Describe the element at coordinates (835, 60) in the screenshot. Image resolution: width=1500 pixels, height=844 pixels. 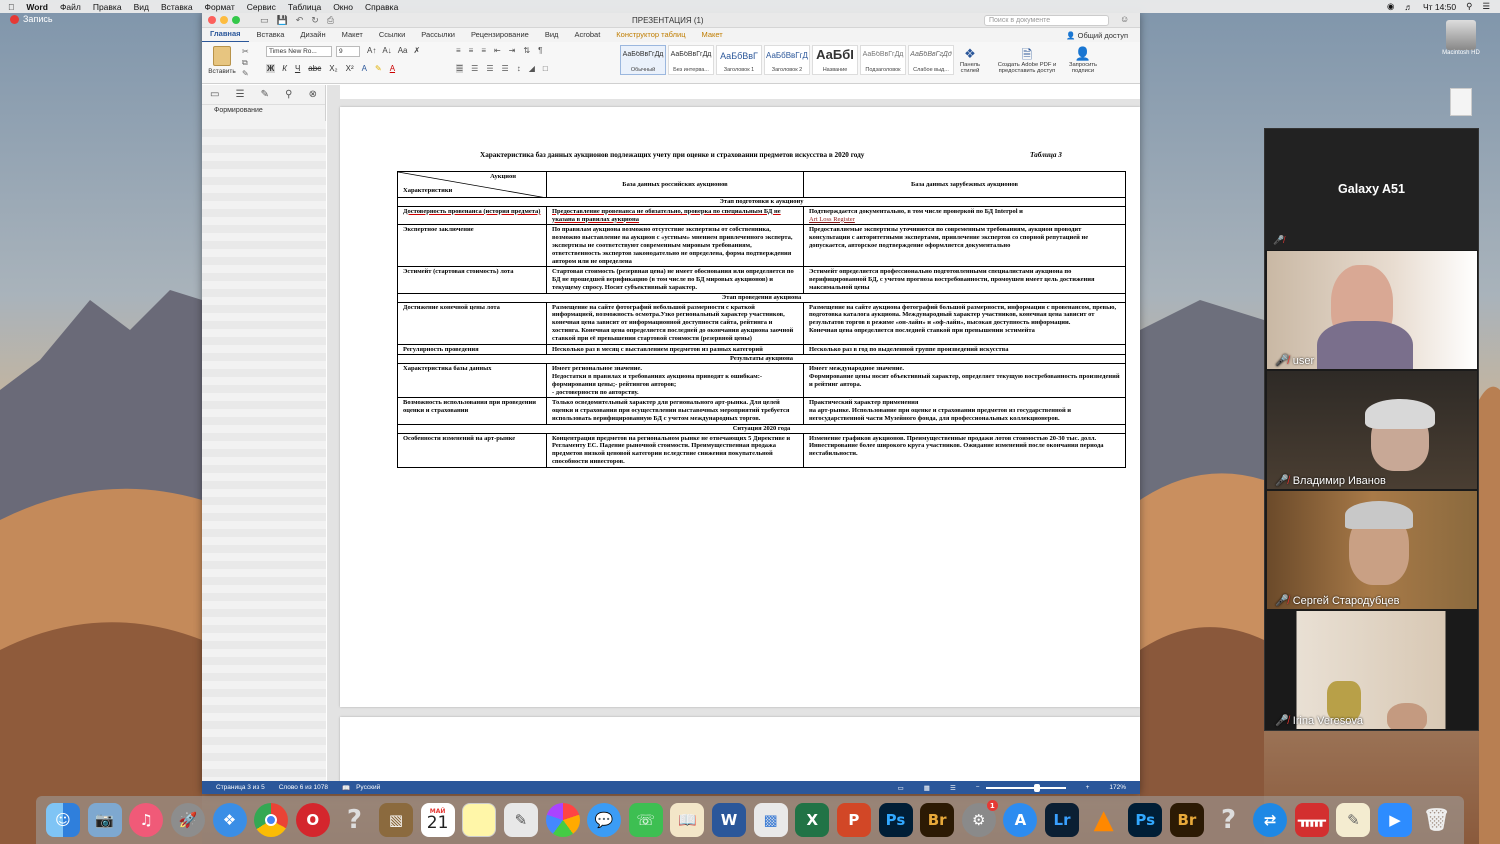
I see `style-title: АаБбI Название` at that location.